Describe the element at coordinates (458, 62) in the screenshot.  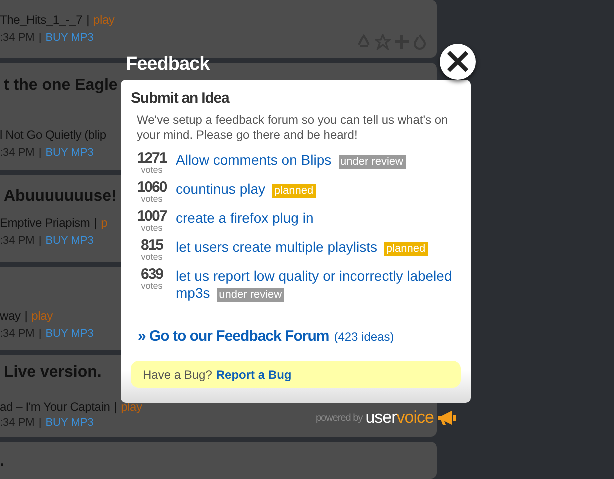
I see `close-button: ×` at that location.